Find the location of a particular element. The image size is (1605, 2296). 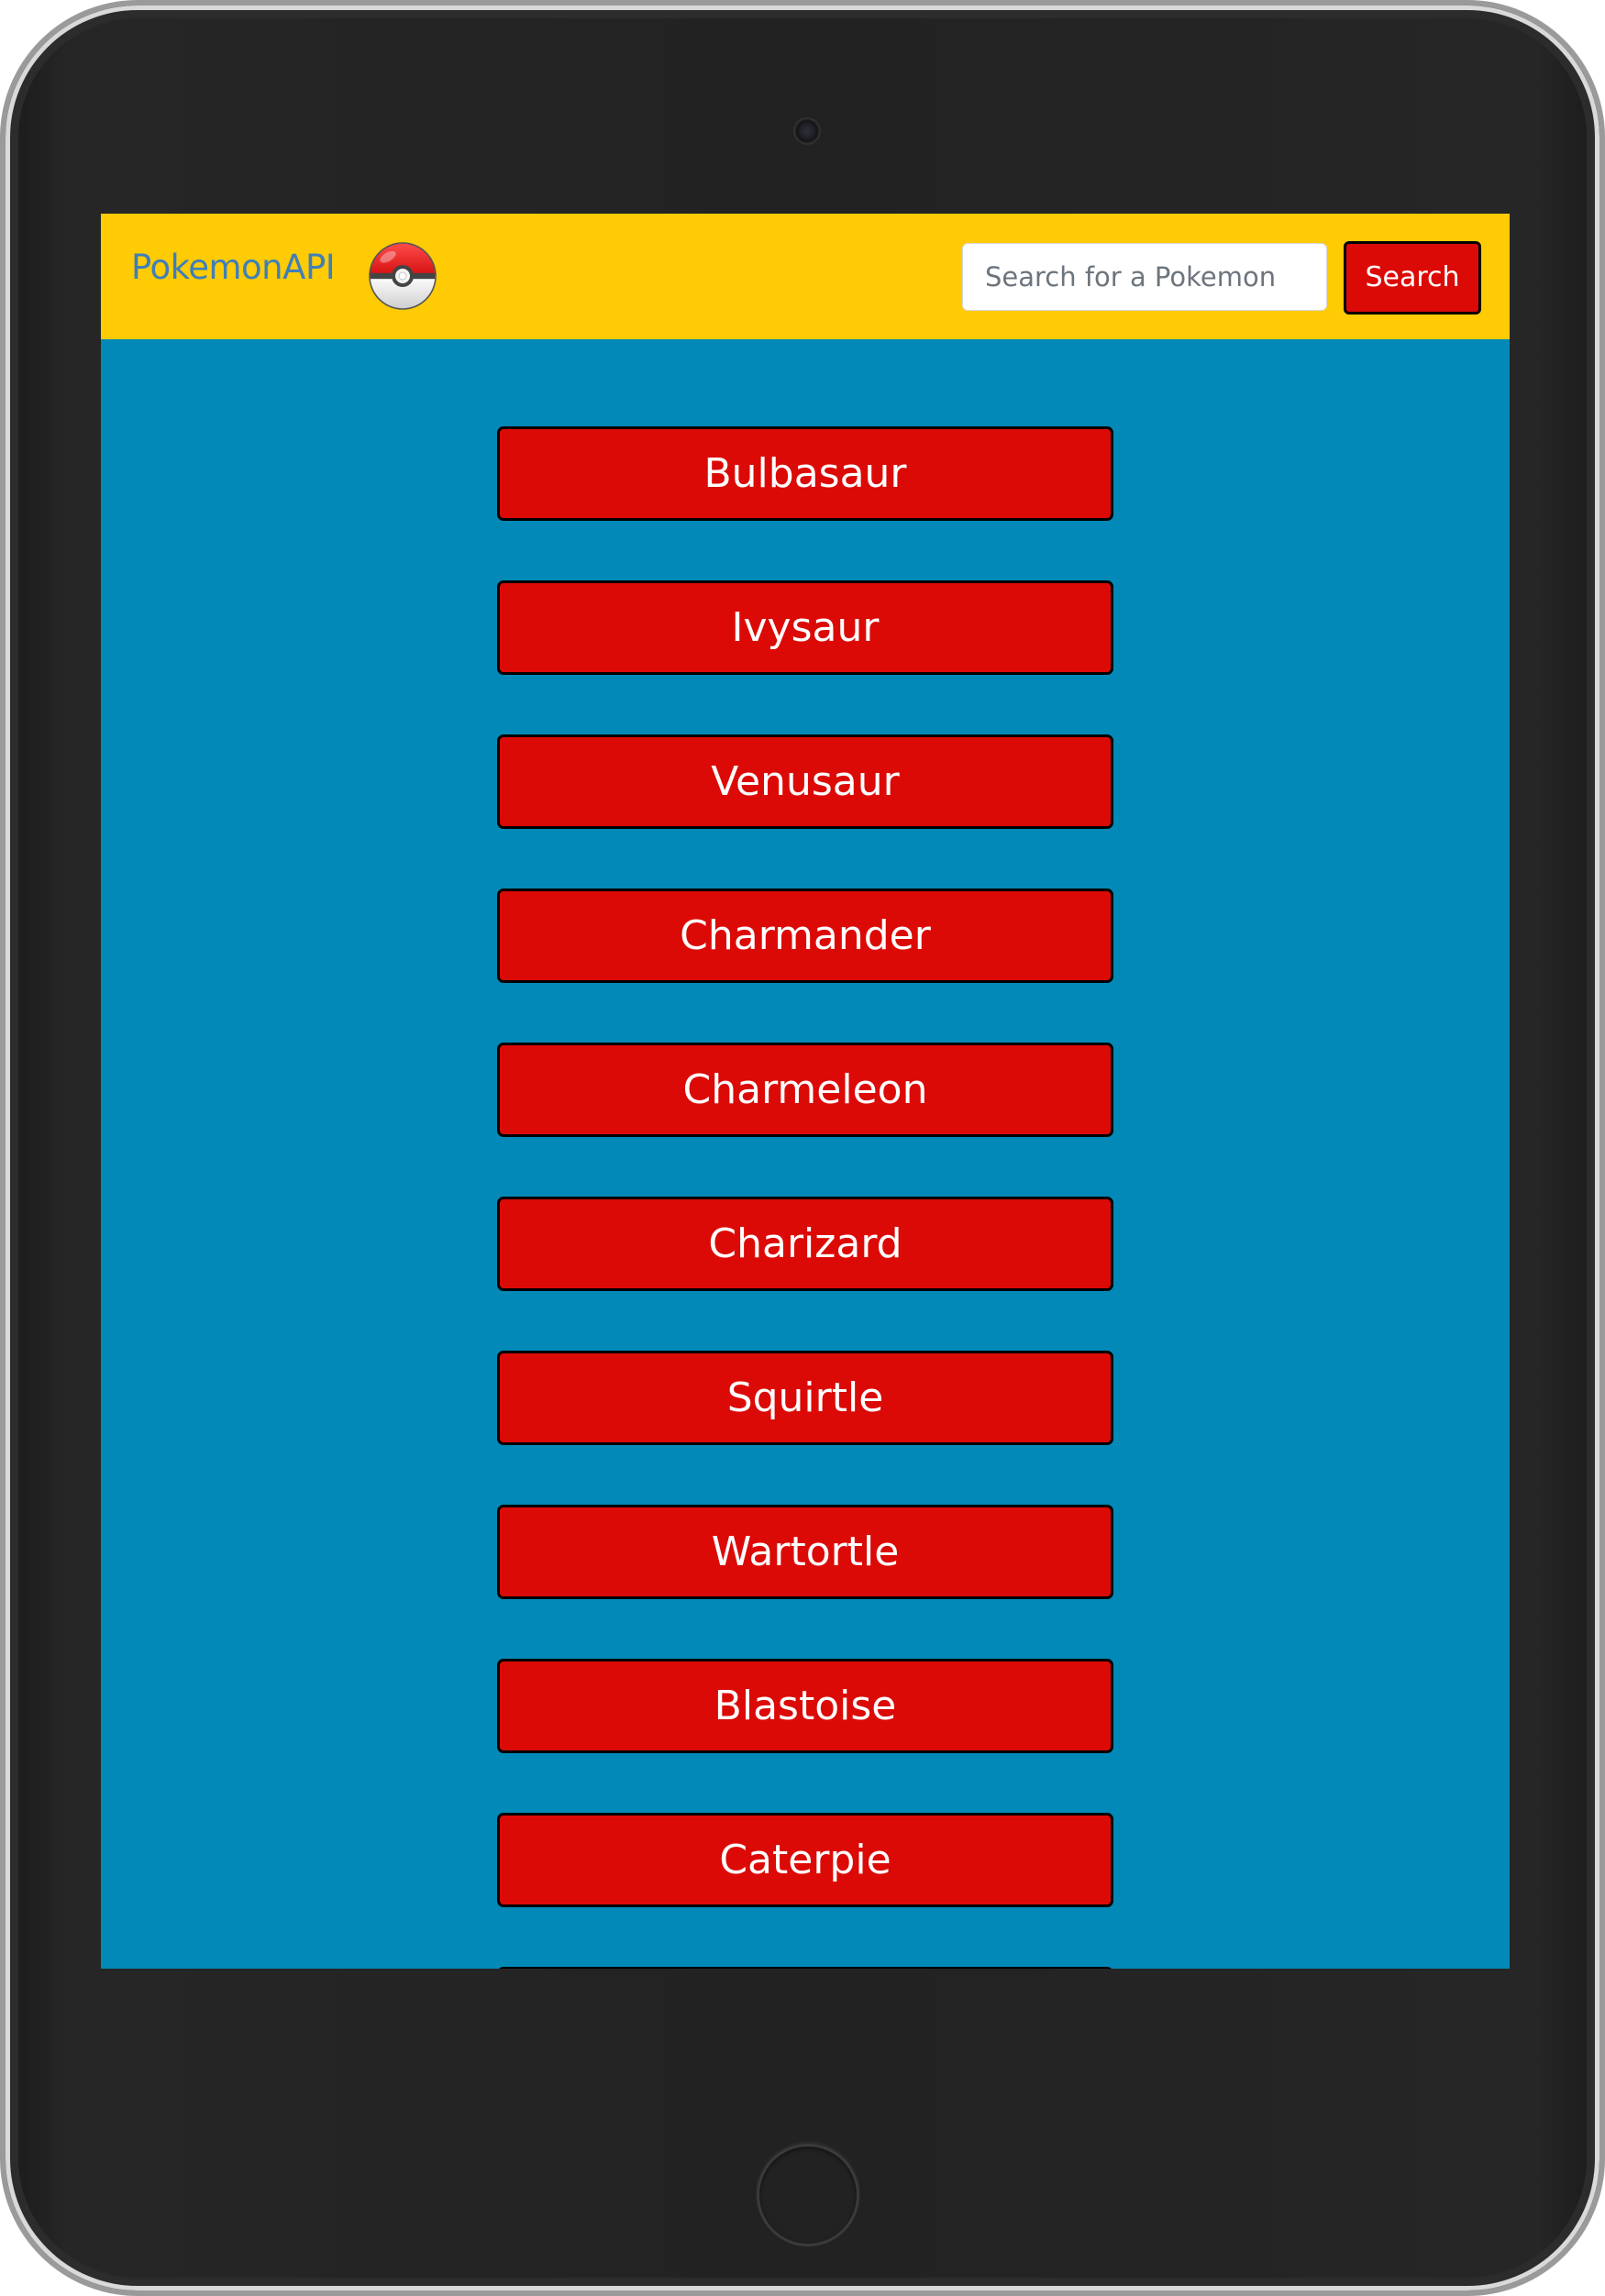

pokemon-button-bulbasaur: Bulbasaur is located at coordinates (805, 473).